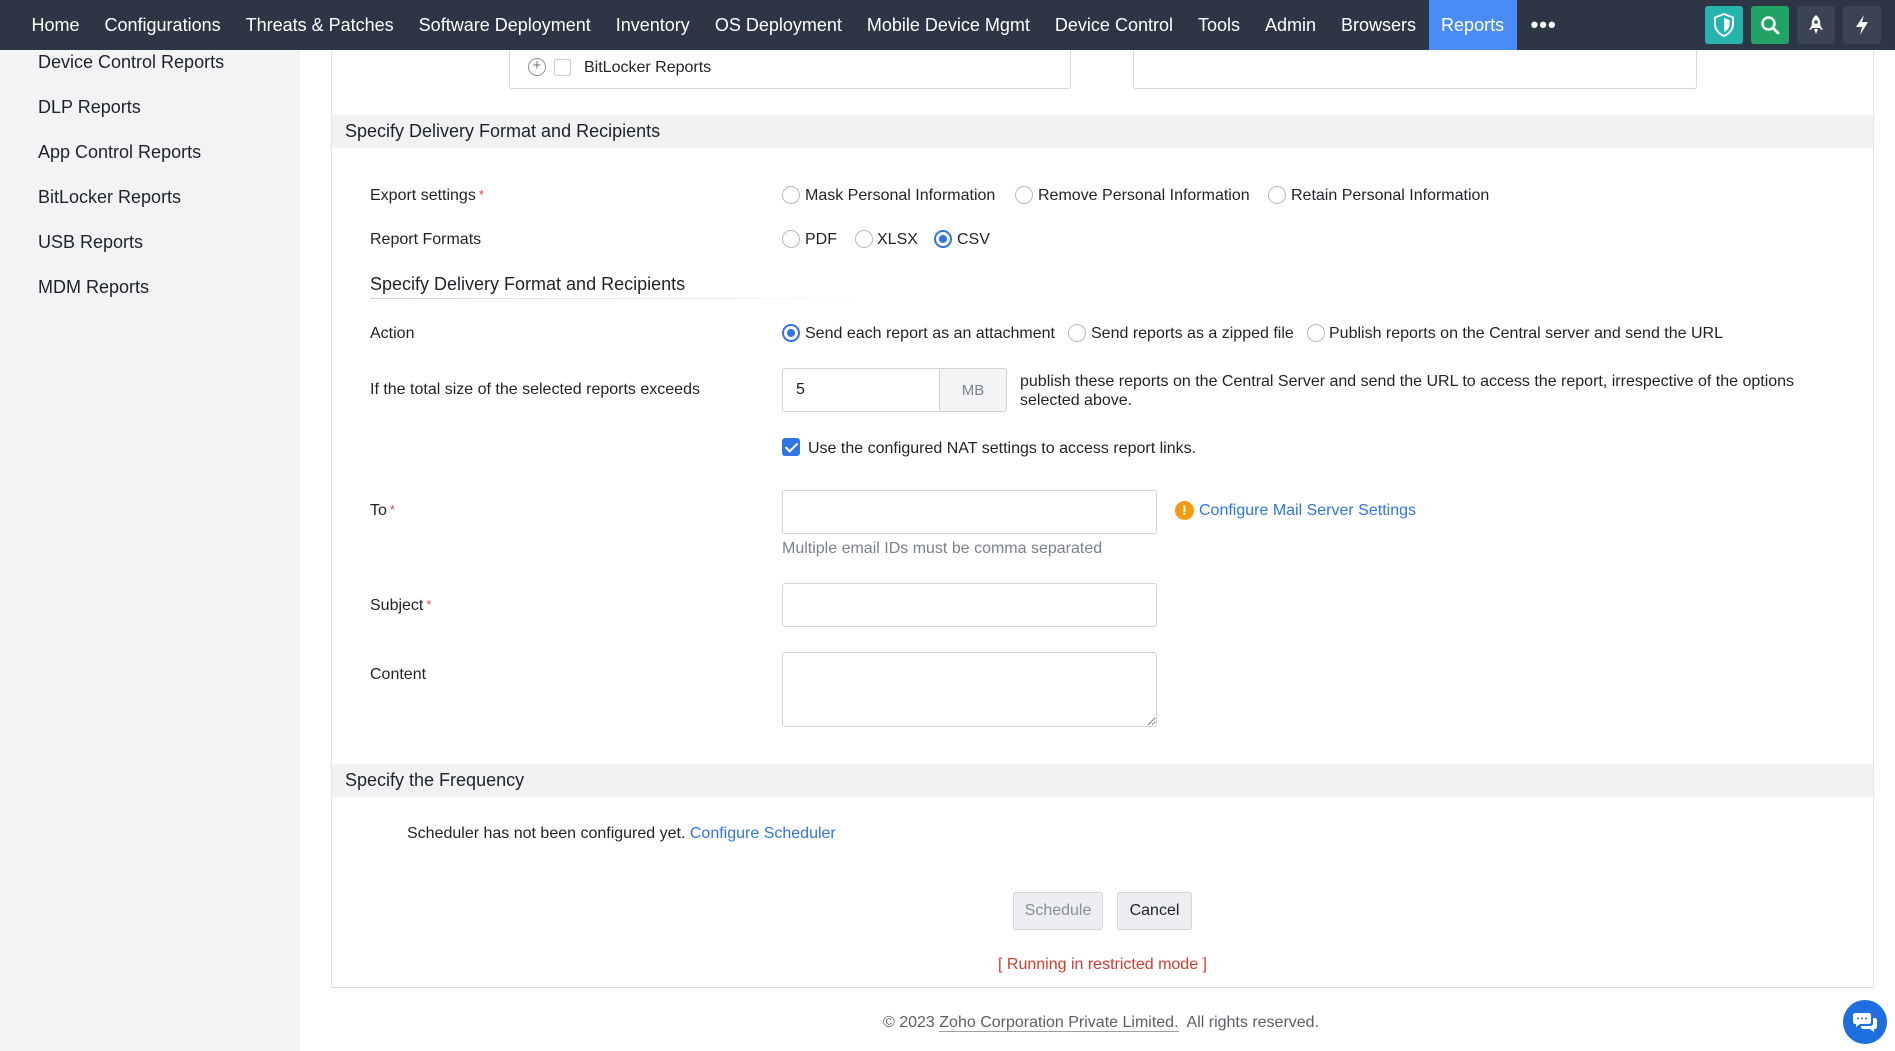 This screenshot has width=1895, height=1051. I want to click on sidebar-item-bitlocker-reports: BitLocker Reports, so click(109, 197).